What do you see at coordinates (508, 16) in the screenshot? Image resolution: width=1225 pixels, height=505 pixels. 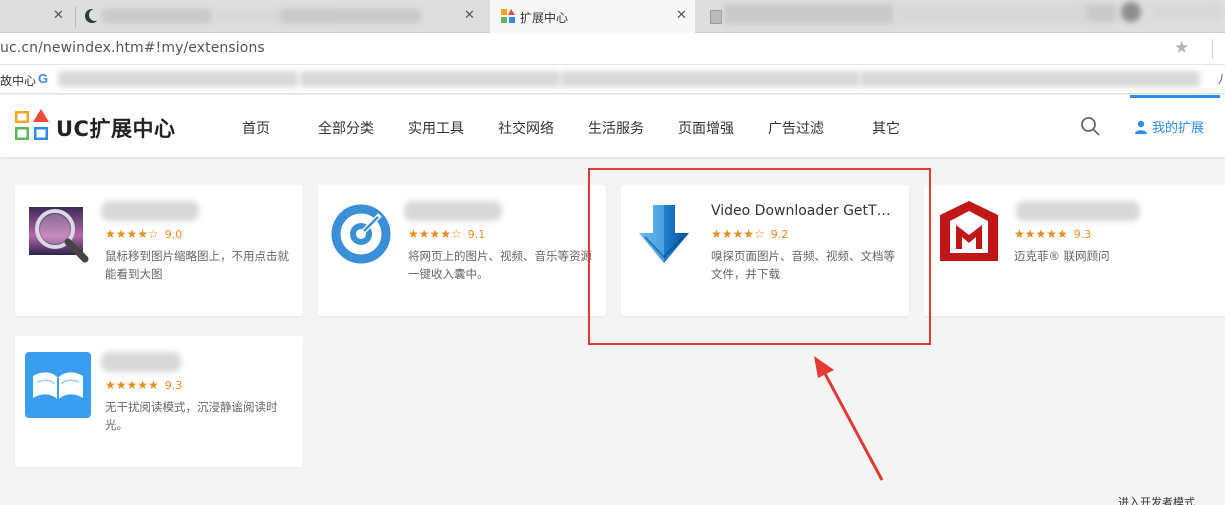 I see `uc-favicon-icon` at bounding box center [508, 16].